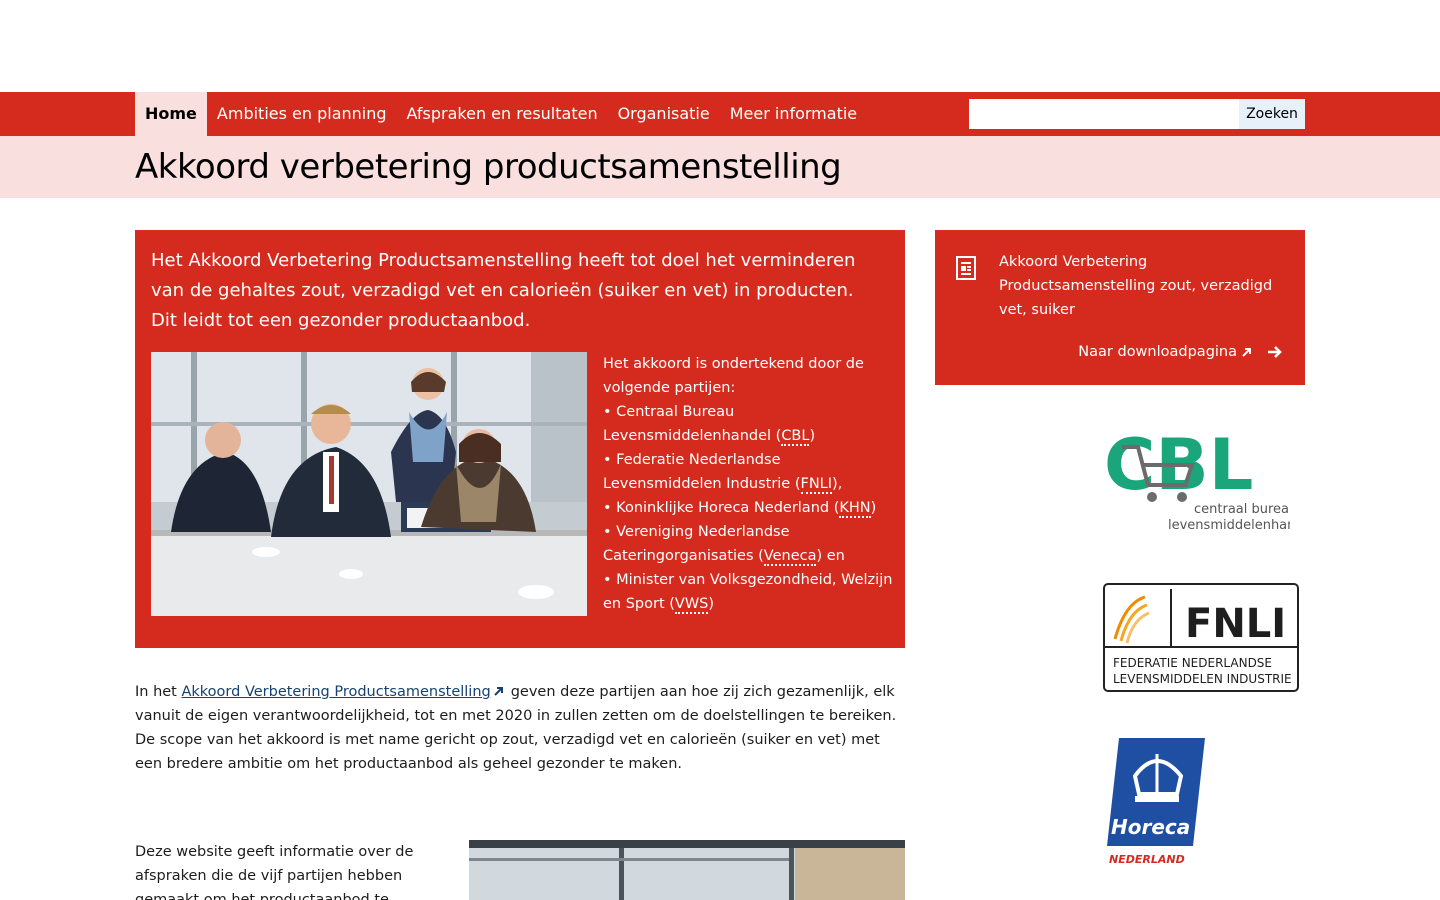  I want to click on svg-text: LEVENSMIDDELEN INDUSTRIE, so click(1202, 679).